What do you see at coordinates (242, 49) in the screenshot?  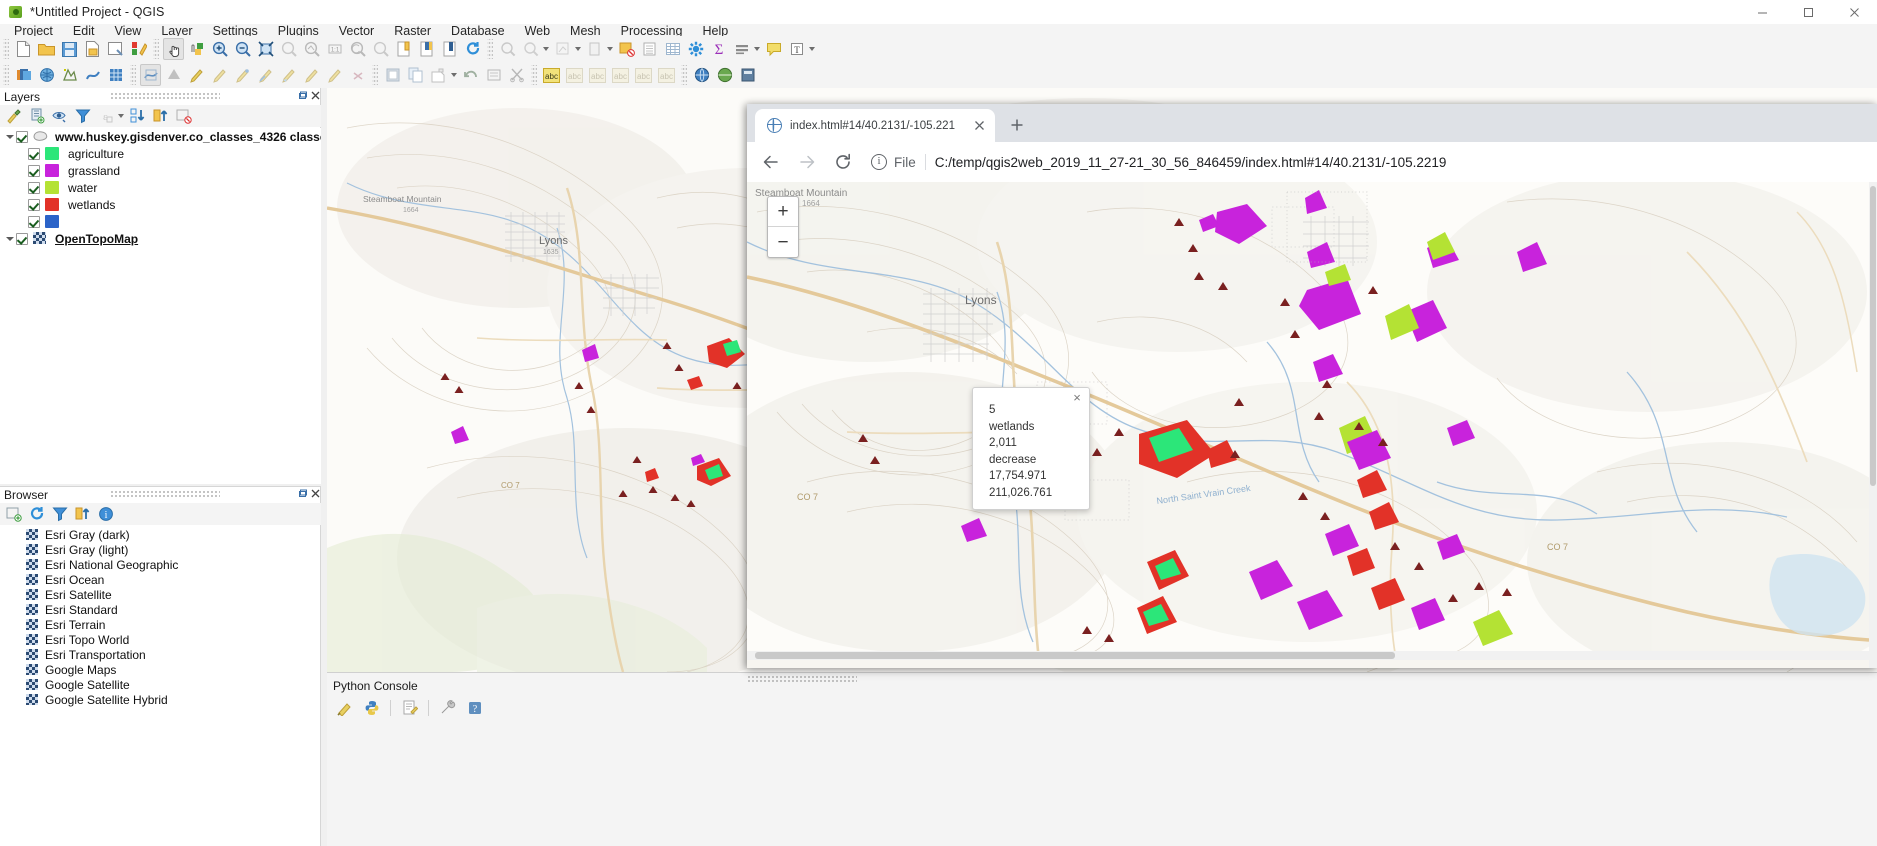 I see `zoom-out-icon` at bounding box center [242, 49].